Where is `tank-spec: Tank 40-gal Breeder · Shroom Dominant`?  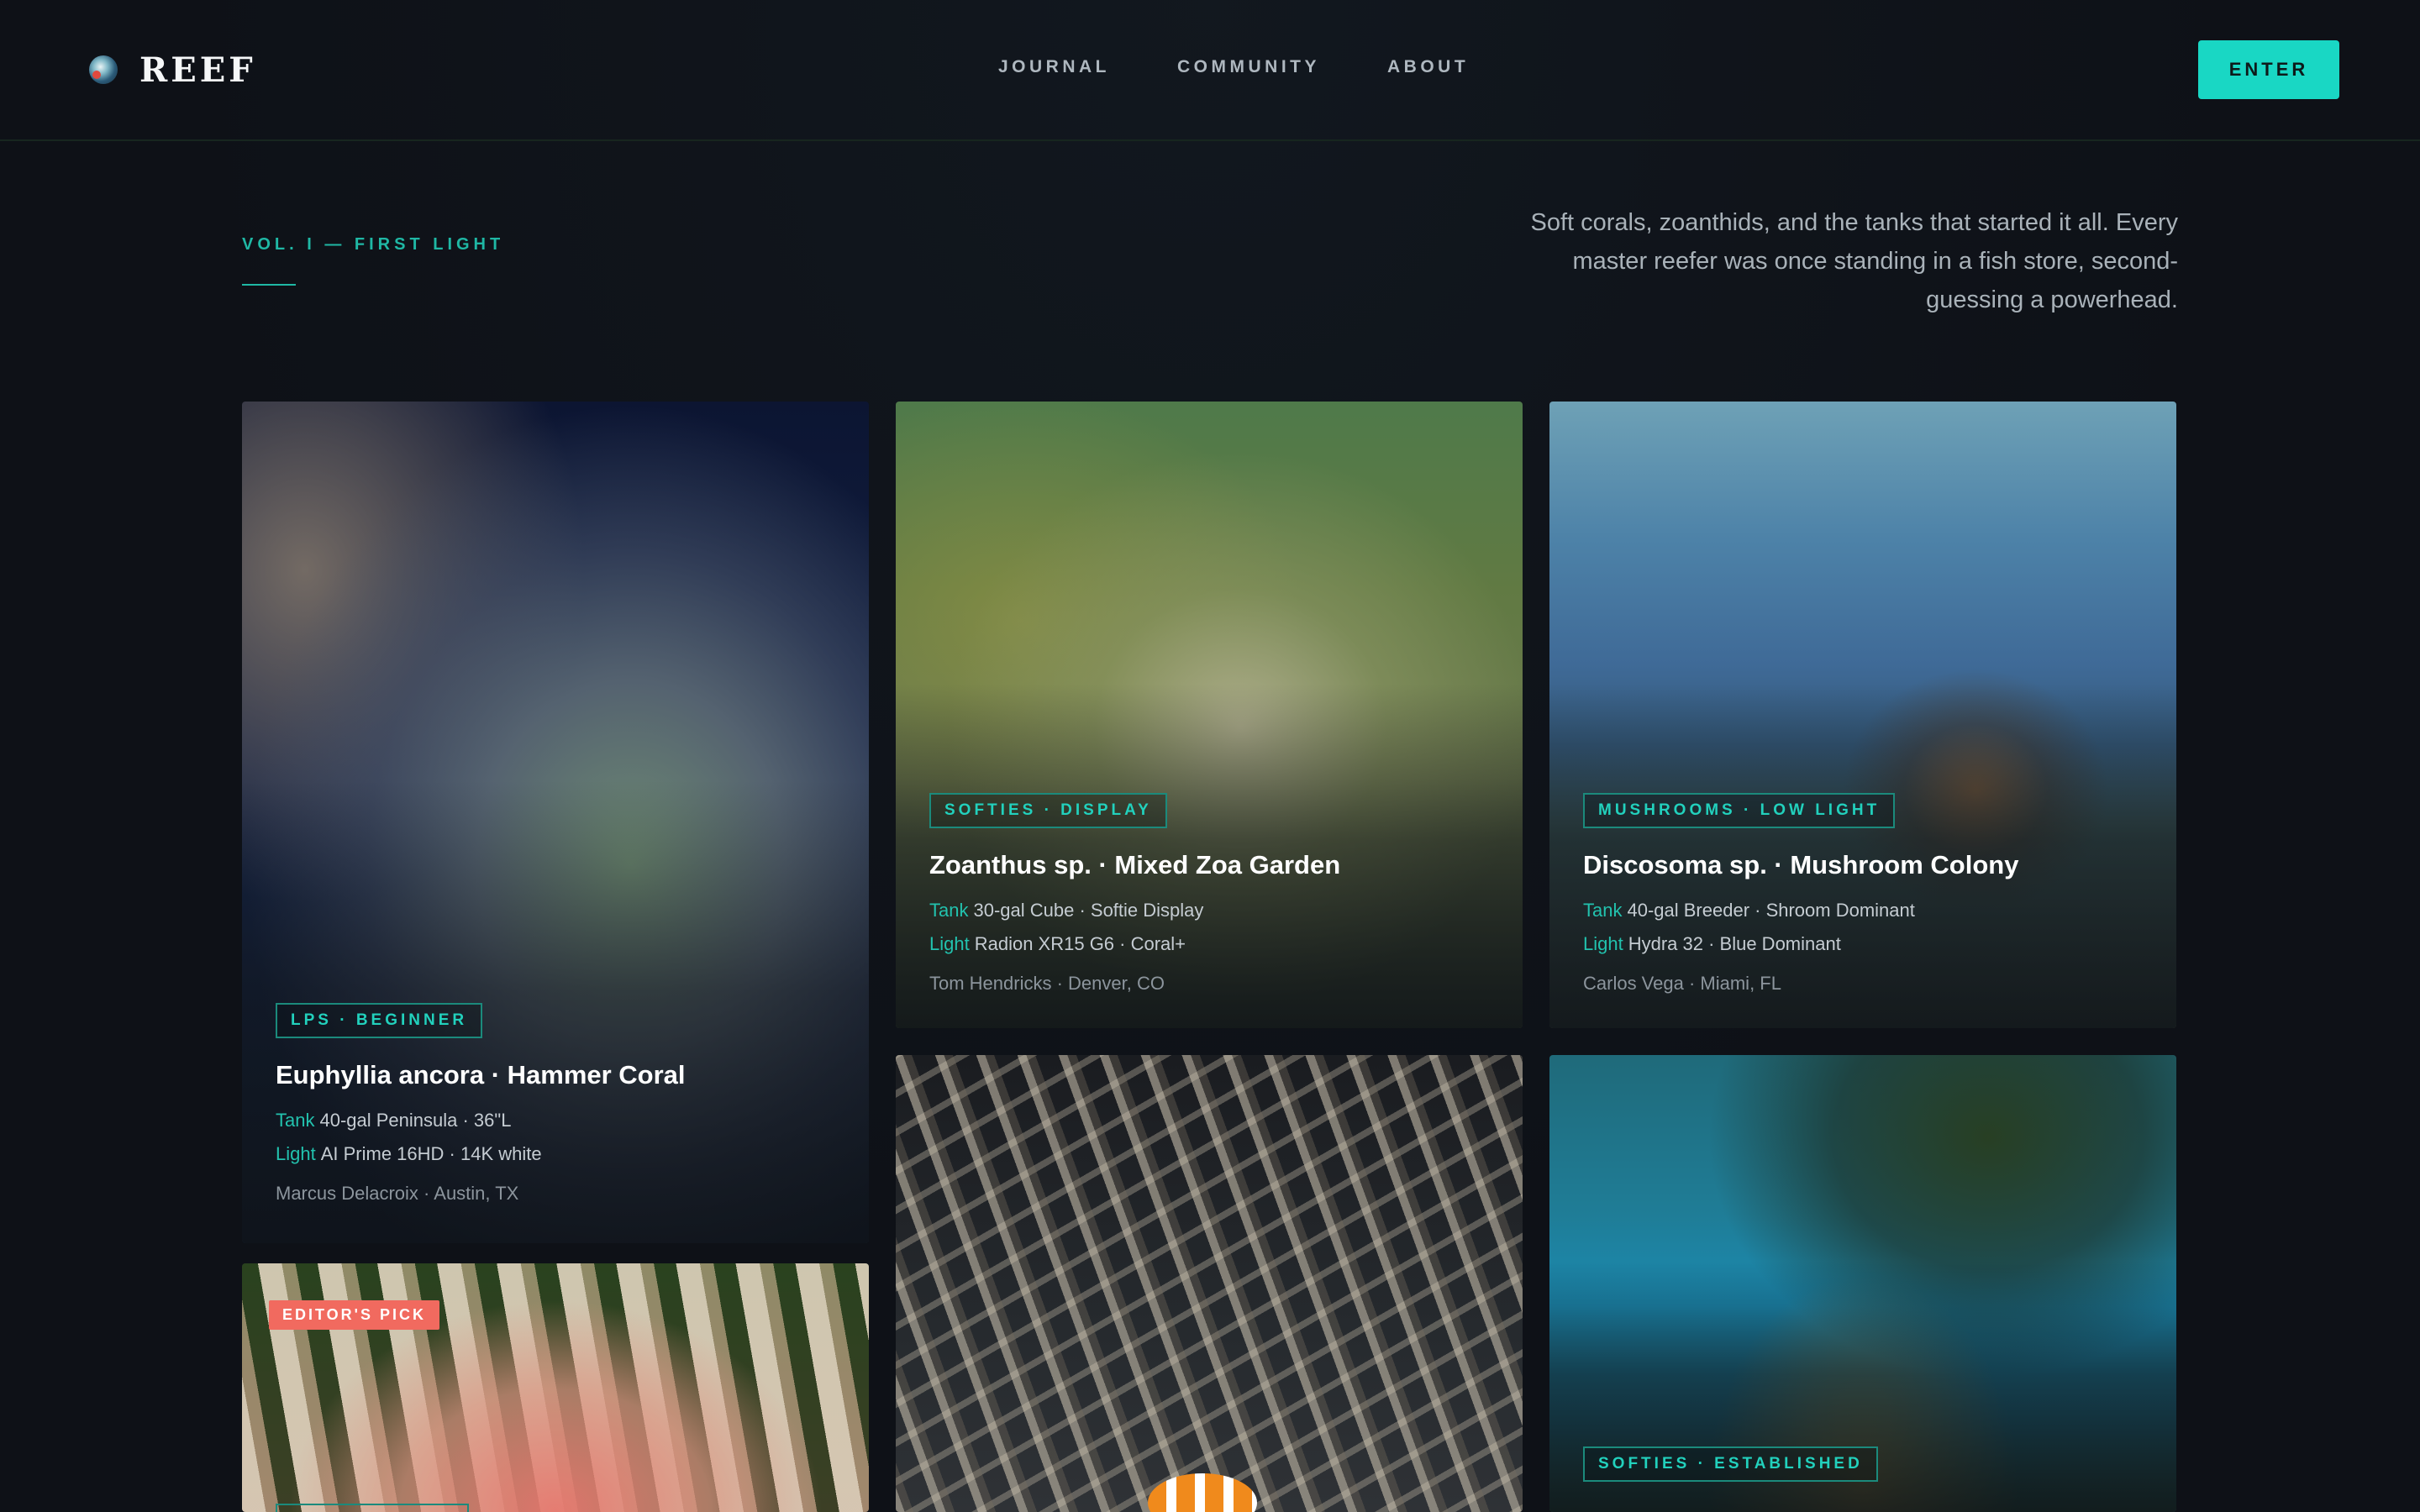
tank-spec: Tank 40-gal Breeder · Shroom Dominant is located at coordinates (1749, 910).